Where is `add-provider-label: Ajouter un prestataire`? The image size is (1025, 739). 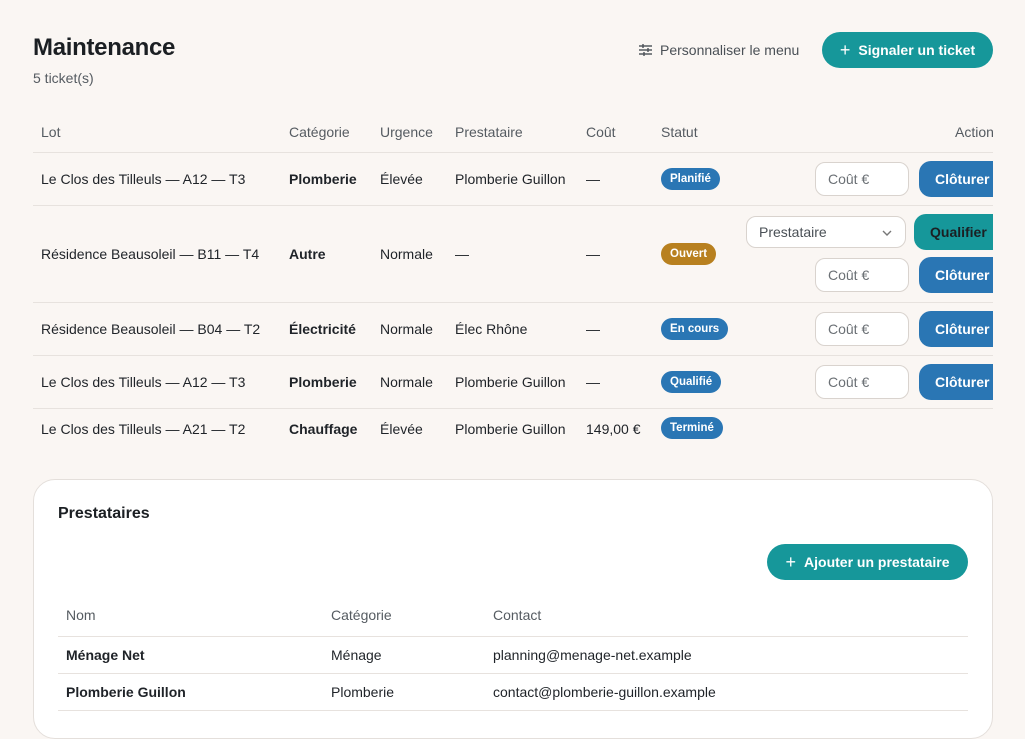
add-provider-label: Ajouter un prestataire is located at coordinates (877, 562).